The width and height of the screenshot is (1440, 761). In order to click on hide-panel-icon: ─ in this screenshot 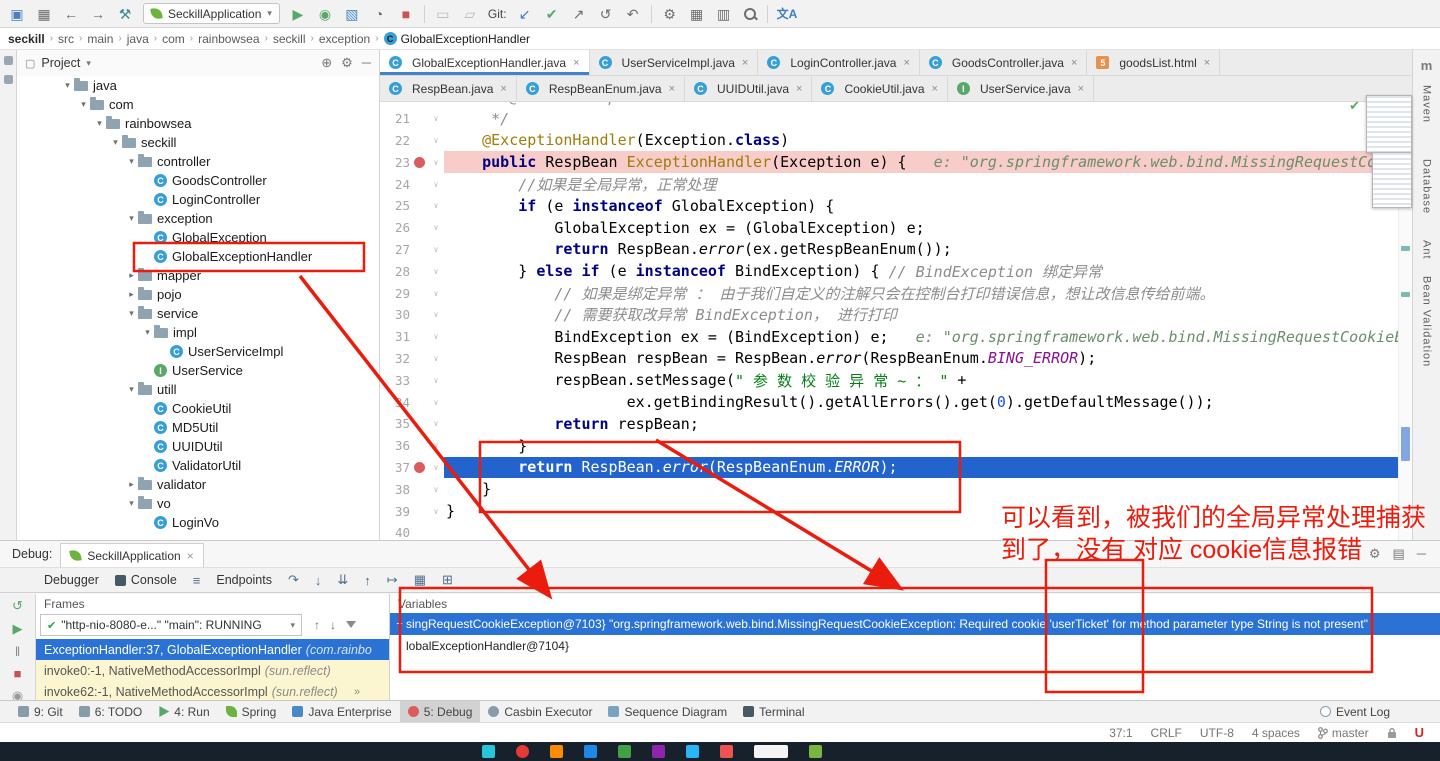, I will do `click(366, 63)`.